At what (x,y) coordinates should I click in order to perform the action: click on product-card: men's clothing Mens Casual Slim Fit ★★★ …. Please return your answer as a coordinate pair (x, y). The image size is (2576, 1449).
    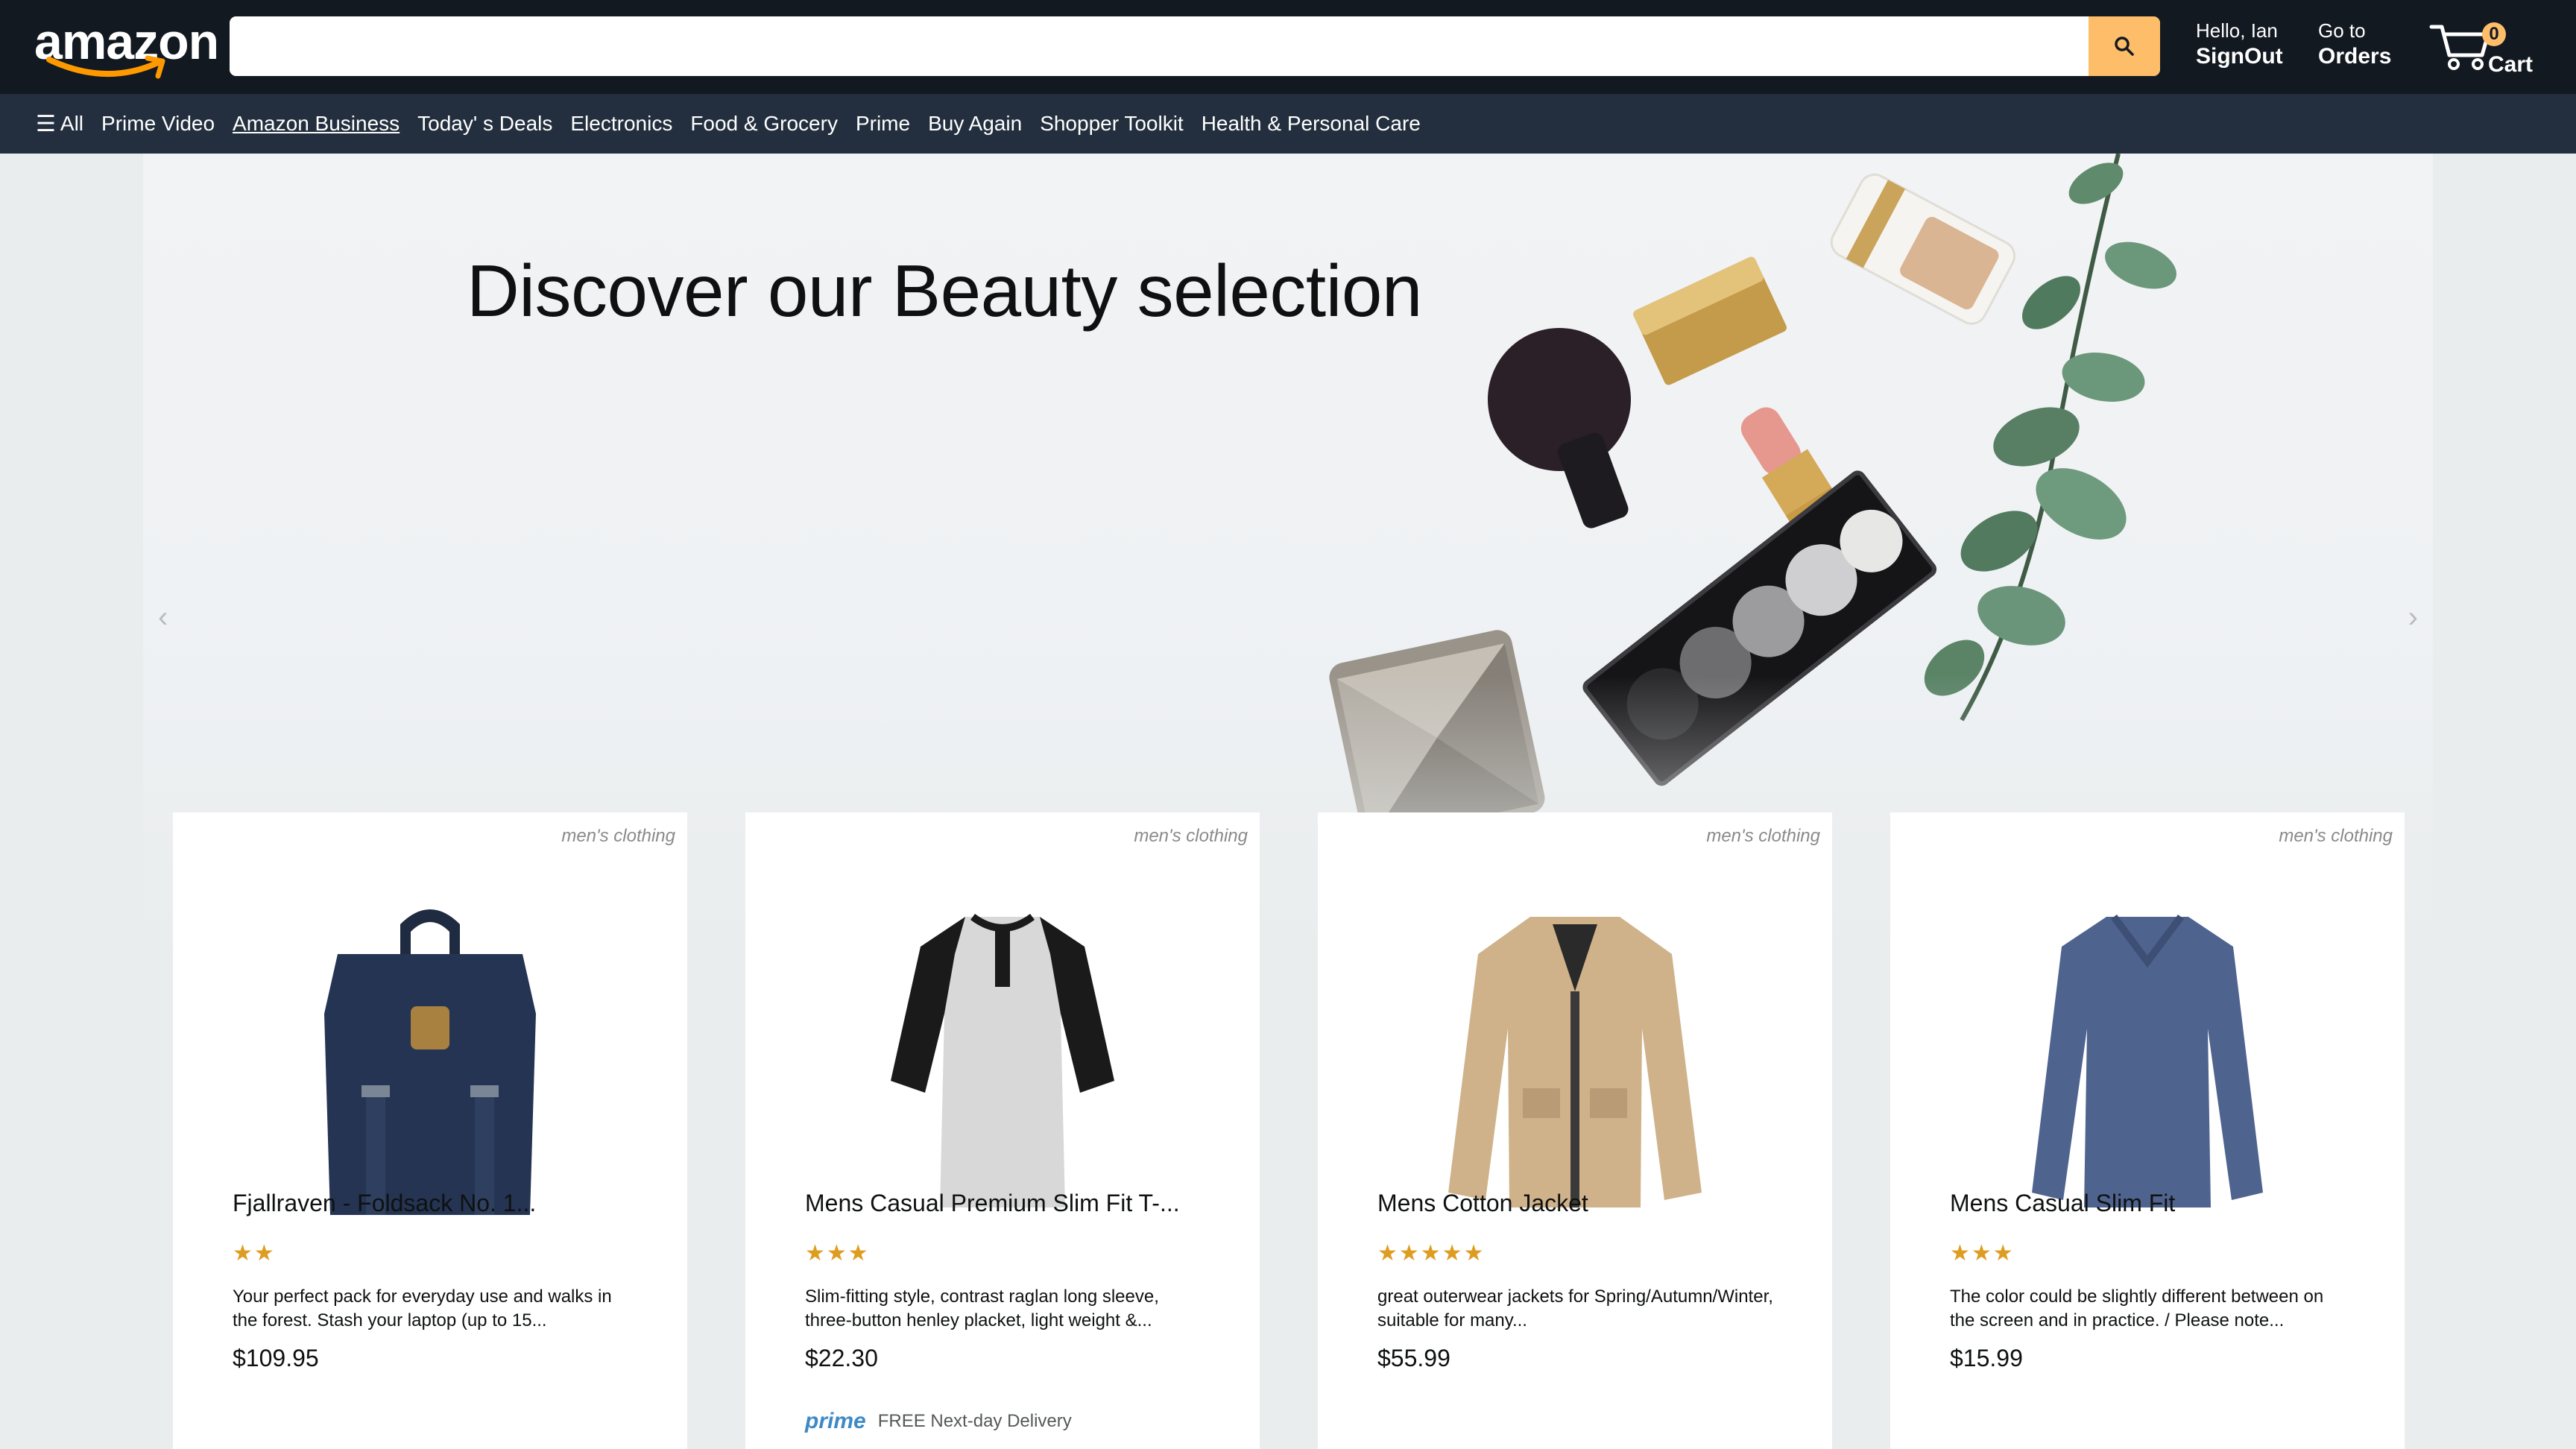
    Looking at the image, I should click on (2147, 1130).